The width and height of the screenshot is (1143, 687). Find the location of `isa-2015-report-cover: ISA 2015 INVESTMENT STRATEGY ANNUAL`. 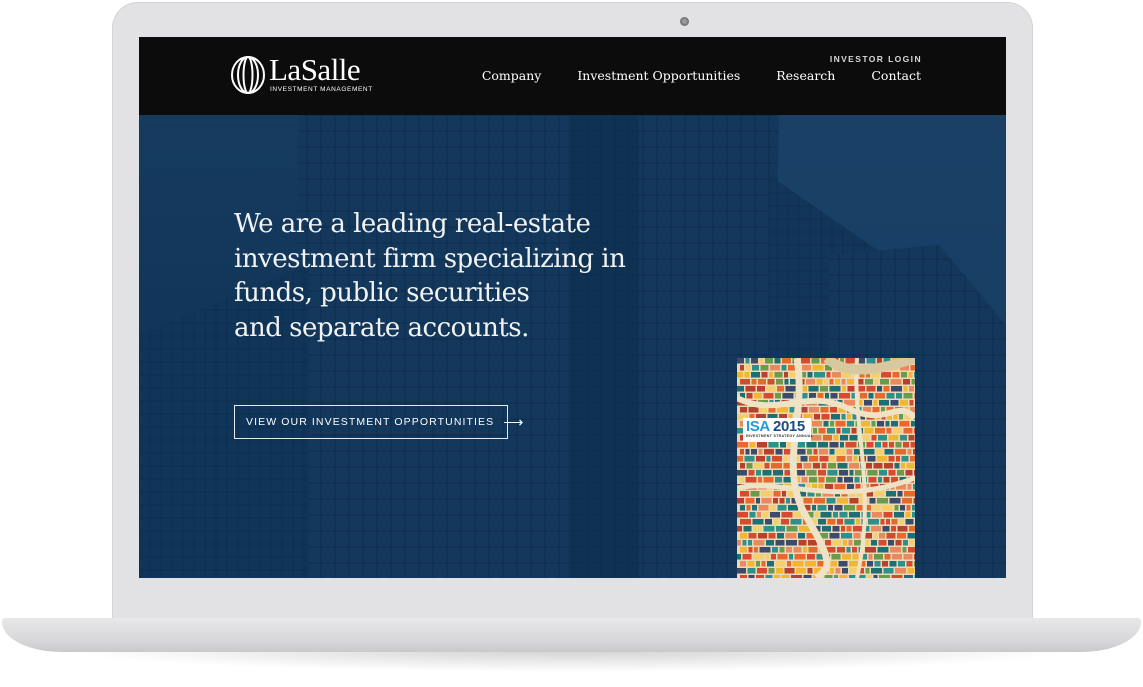

isa-2015-report-cover: ISA 2015 INVESTMENT STRATEGY ANNUAL is located at coordinates (826, 468).